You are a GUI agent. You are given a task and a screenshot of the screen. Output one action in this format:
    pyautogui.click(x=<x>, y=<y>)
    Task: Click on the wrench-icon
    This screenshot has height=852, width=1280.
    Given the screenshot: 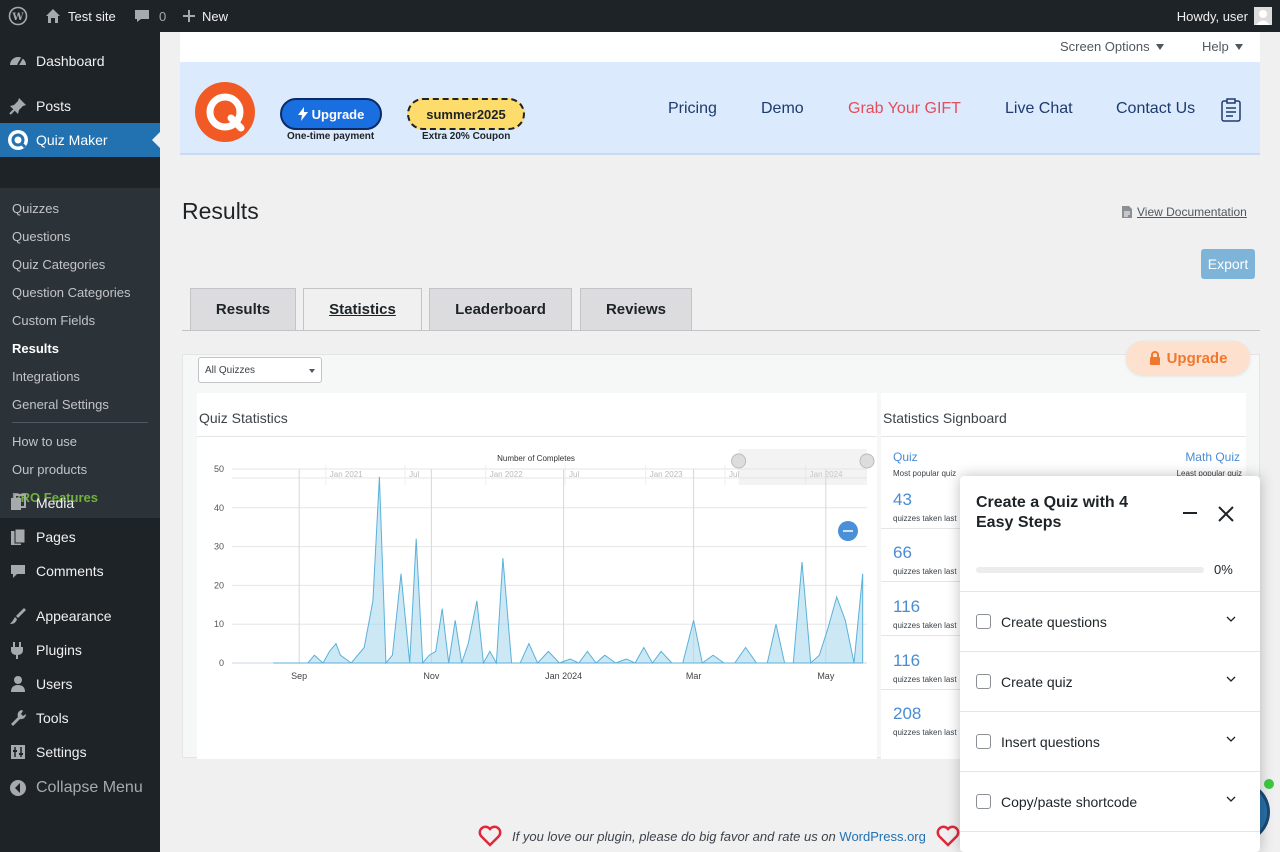 What is the action you would take?
    pyautogui.click(x=18, y=718)
    